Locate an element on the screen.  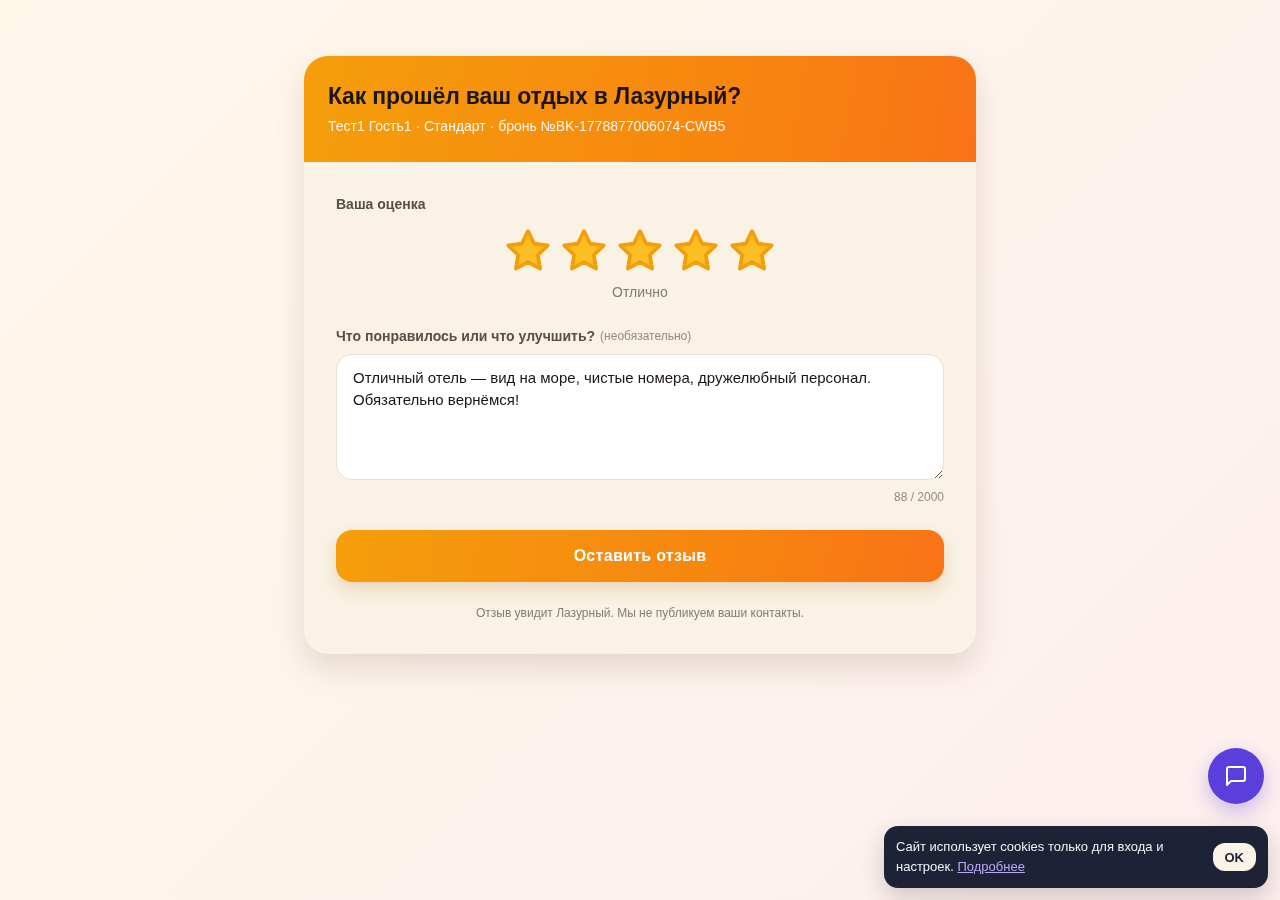
cookie-notice-text: Сайт использует cookies только для входа и настроек. Подробнее is located at coordinates (1030, 857).